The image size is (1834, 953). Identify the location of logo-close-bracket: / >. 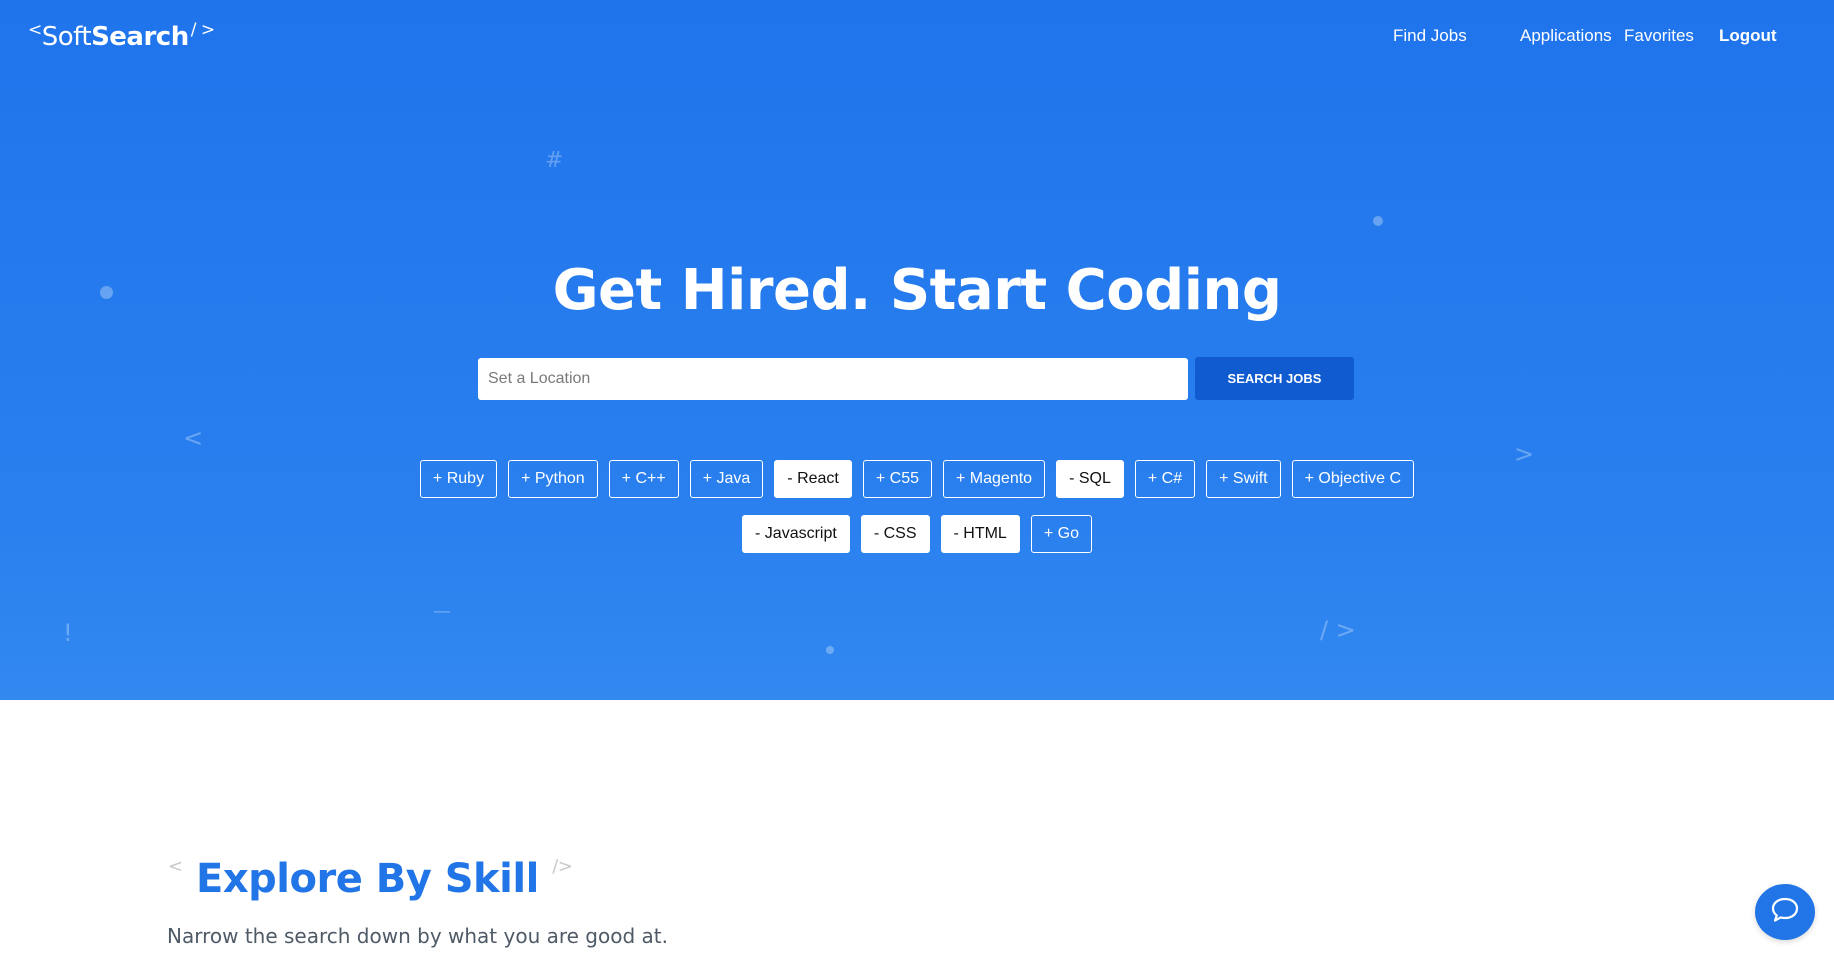
(202, 30).